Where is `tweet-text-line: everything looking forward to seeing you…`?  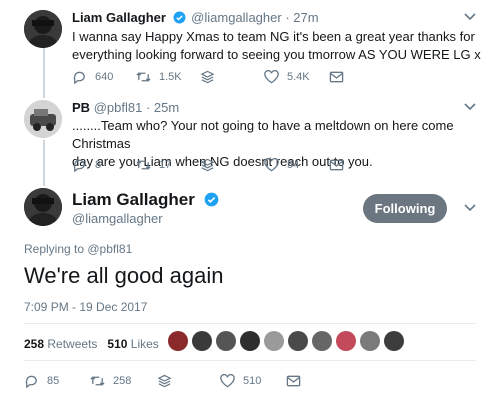 tweet-text-line: everything looking forward to seeing you… is located at coordinates (276, 54).